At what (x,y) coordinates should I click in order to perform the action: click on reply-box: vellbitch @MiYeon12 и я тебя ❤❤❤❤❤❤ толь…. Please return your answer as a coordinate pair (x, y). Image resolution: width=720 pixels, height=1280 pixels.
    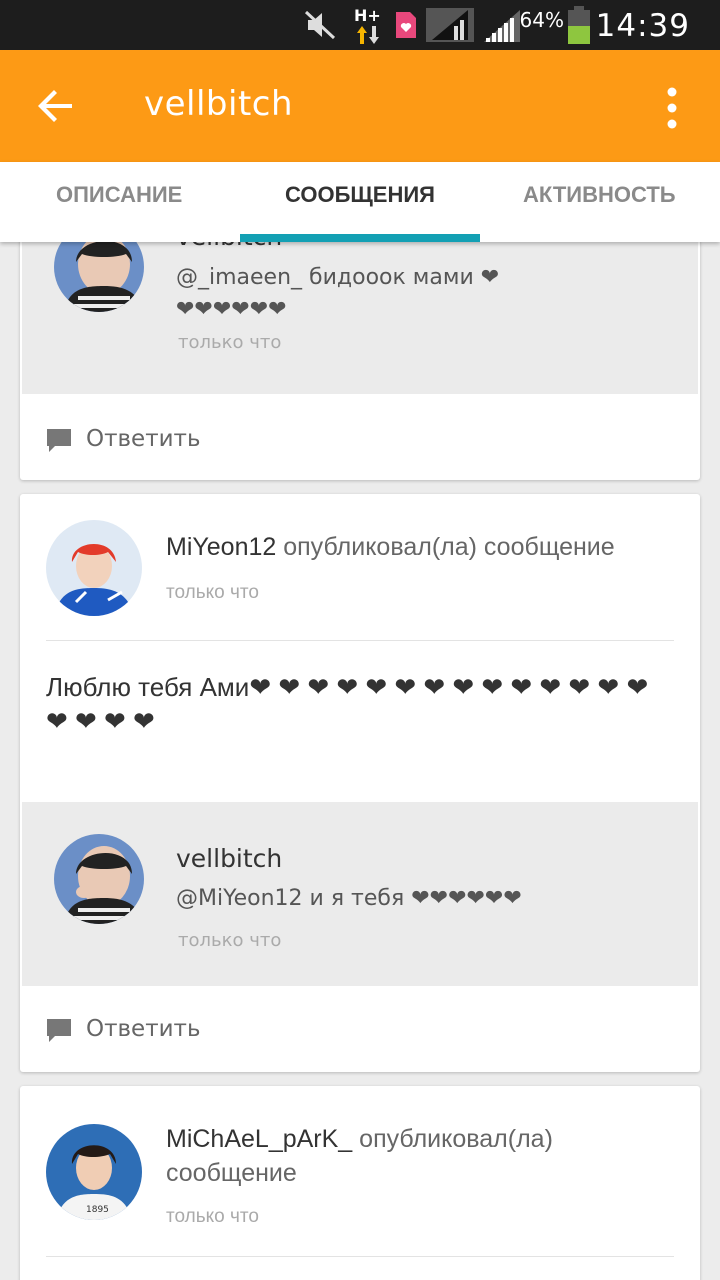
    Looking at the image, I should click on (360, 894).